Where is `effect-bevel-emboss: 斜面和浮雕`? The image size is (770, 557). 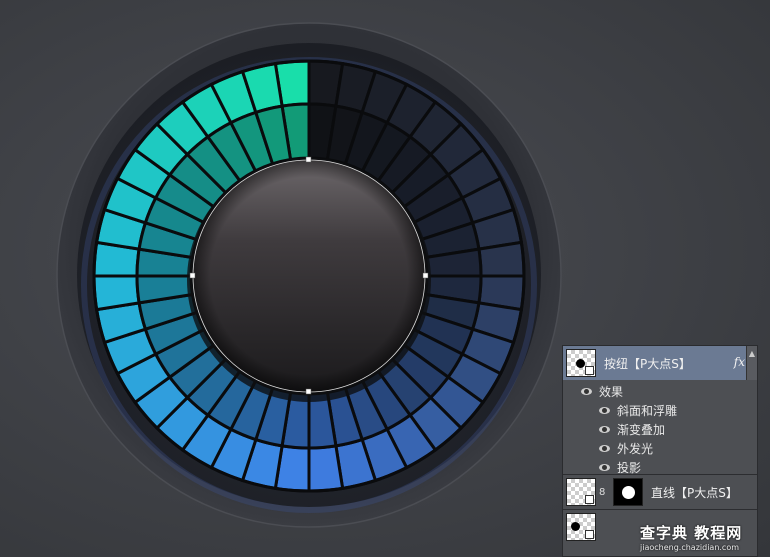
effect-bevel-emboss: 斜面和浮雕 is located at coordinates (638, 410).